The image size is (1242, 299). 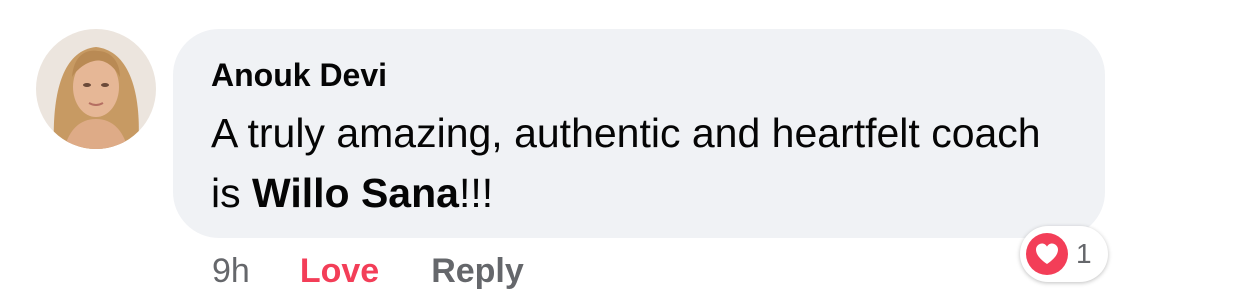 I want to click on comment-text-after: !!!, so click(x=476, y=193).